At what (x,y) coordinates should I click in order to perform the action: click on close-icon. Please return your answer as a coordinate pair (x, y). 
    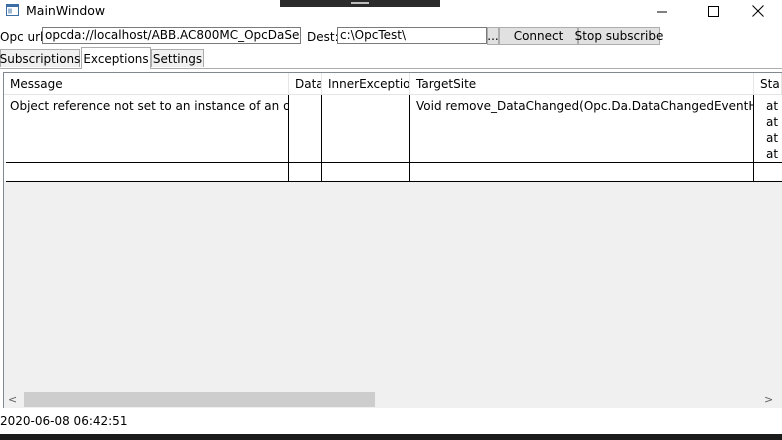
    Looking at the image, I should click on (758, 11).